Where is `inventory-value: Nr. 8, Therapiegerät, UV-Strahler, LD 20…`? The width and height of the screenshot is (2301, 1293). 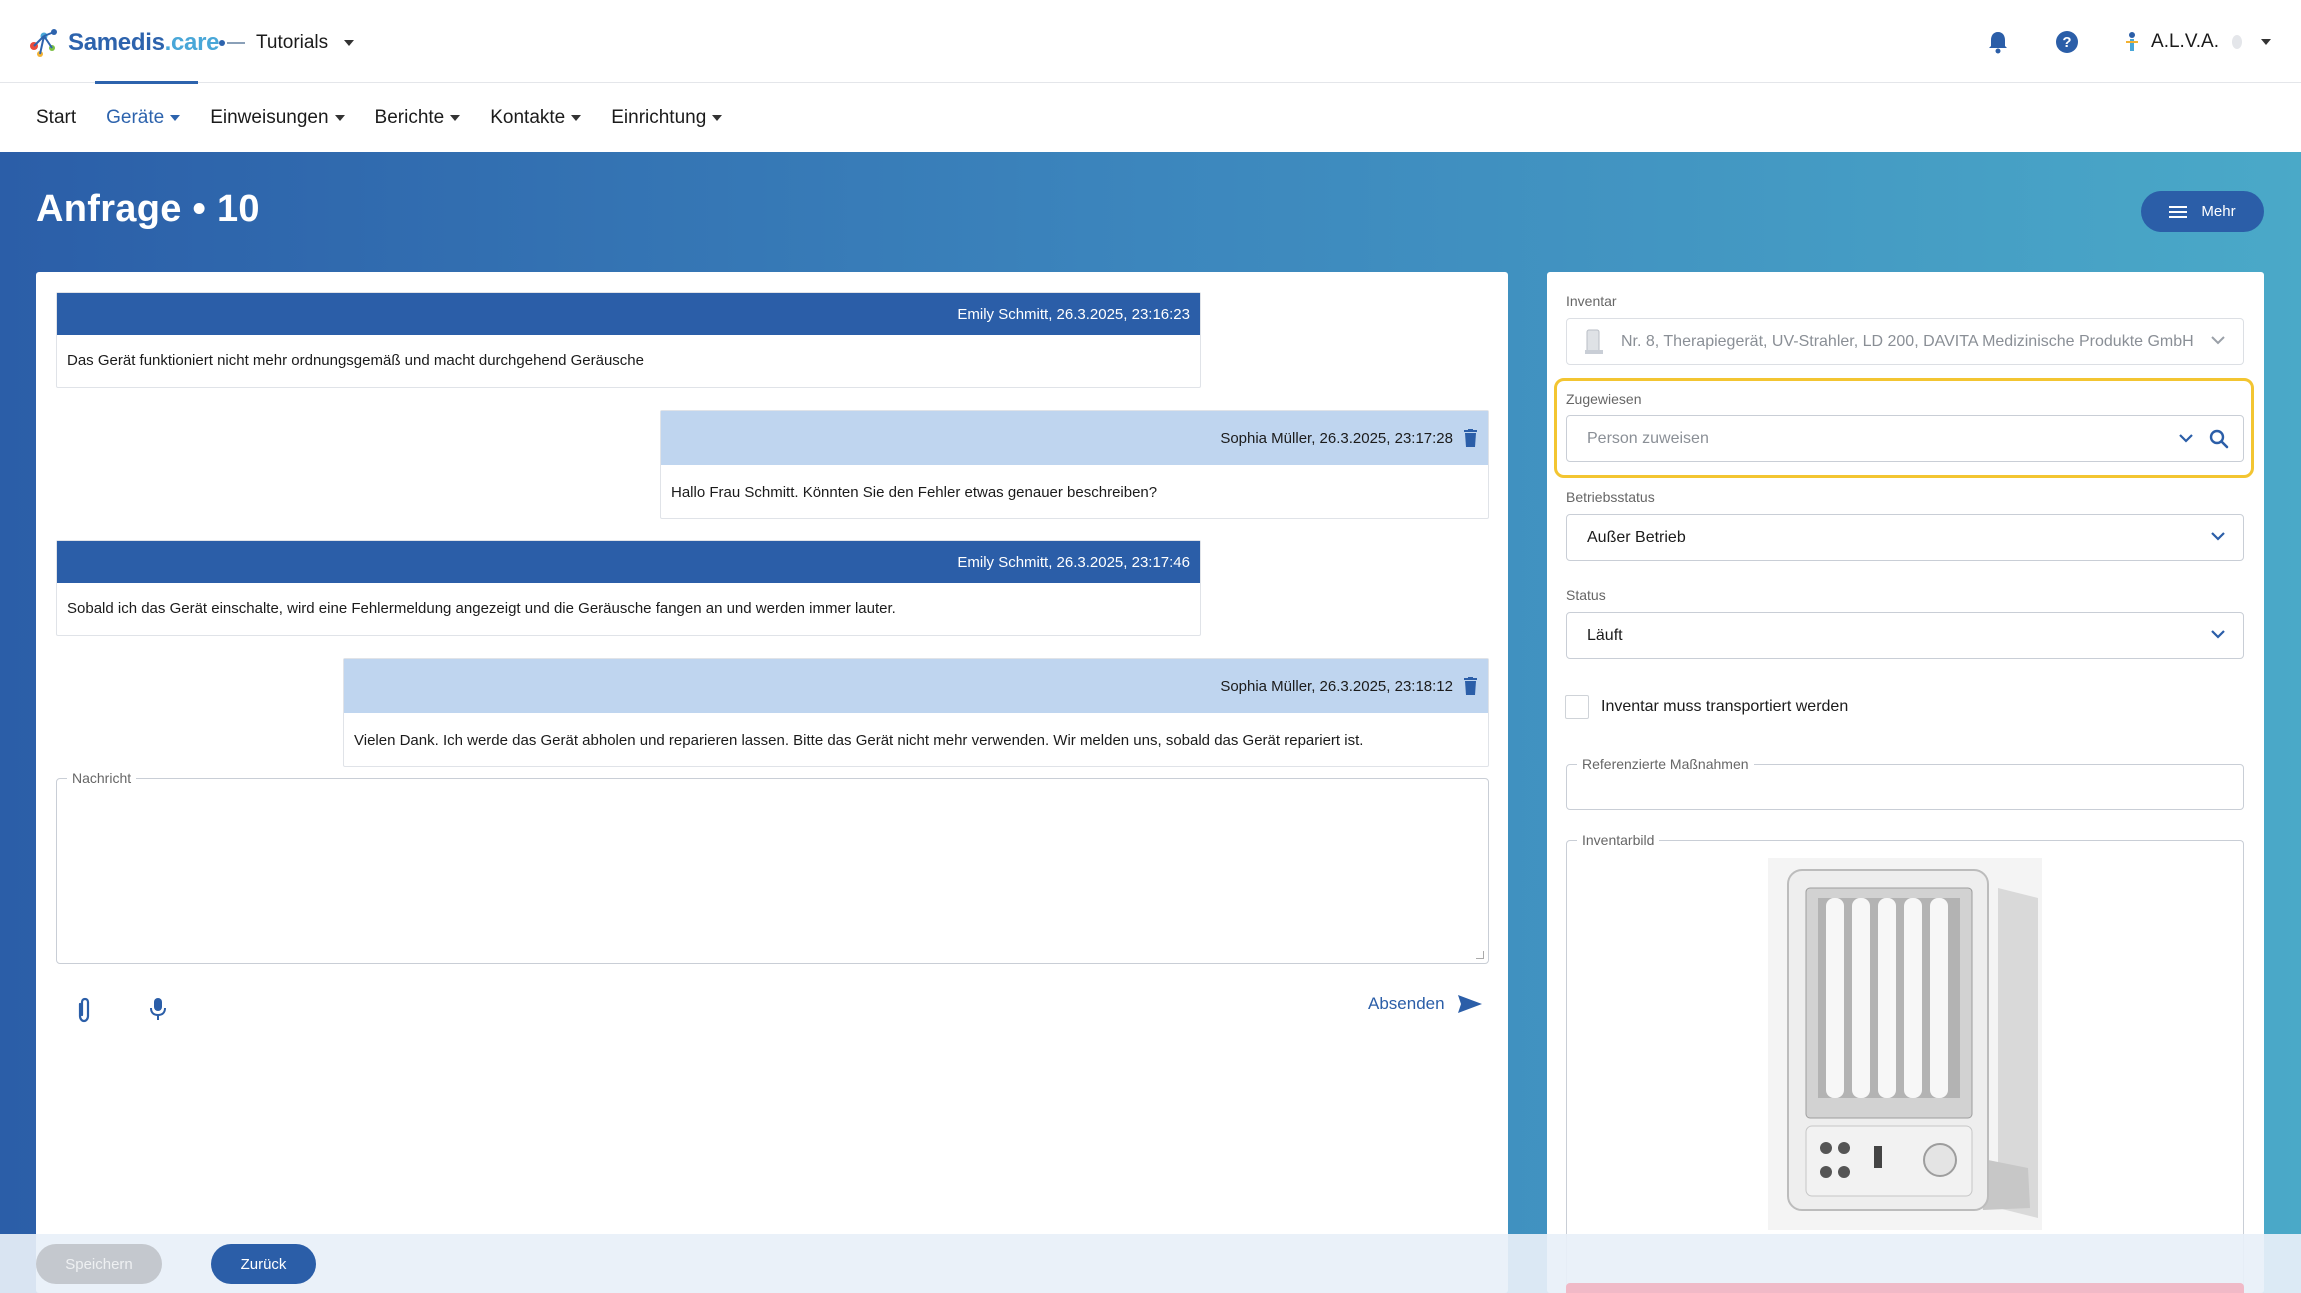
inventory-value: Nr. 8, Therapiegerät, UV-Strahler, LD 20… is located at coordinates (1907, 341).